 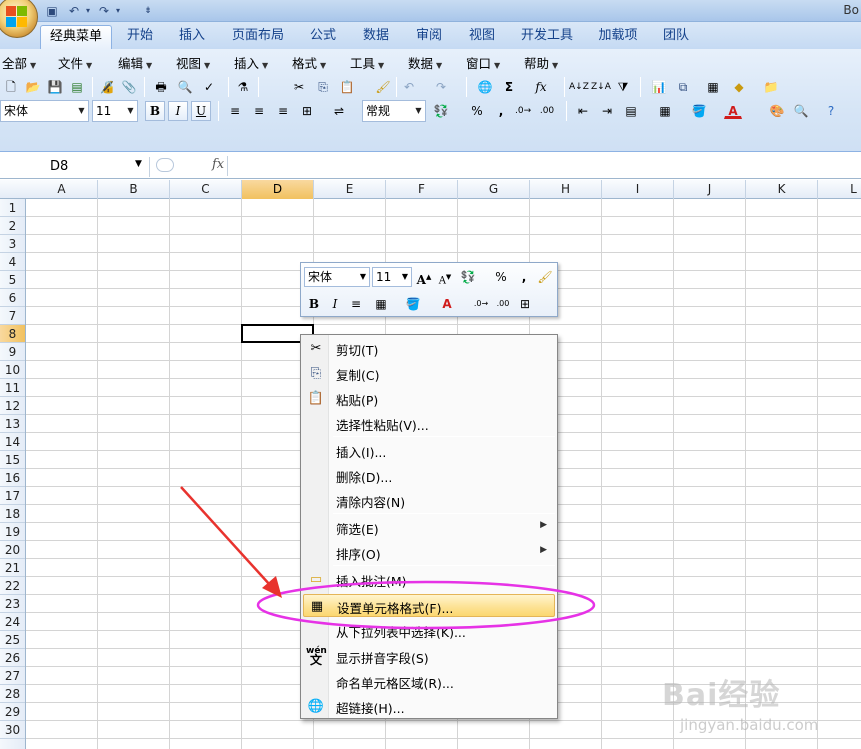 I want to click on redo-icon: ↷, so click(x=441, y=86).